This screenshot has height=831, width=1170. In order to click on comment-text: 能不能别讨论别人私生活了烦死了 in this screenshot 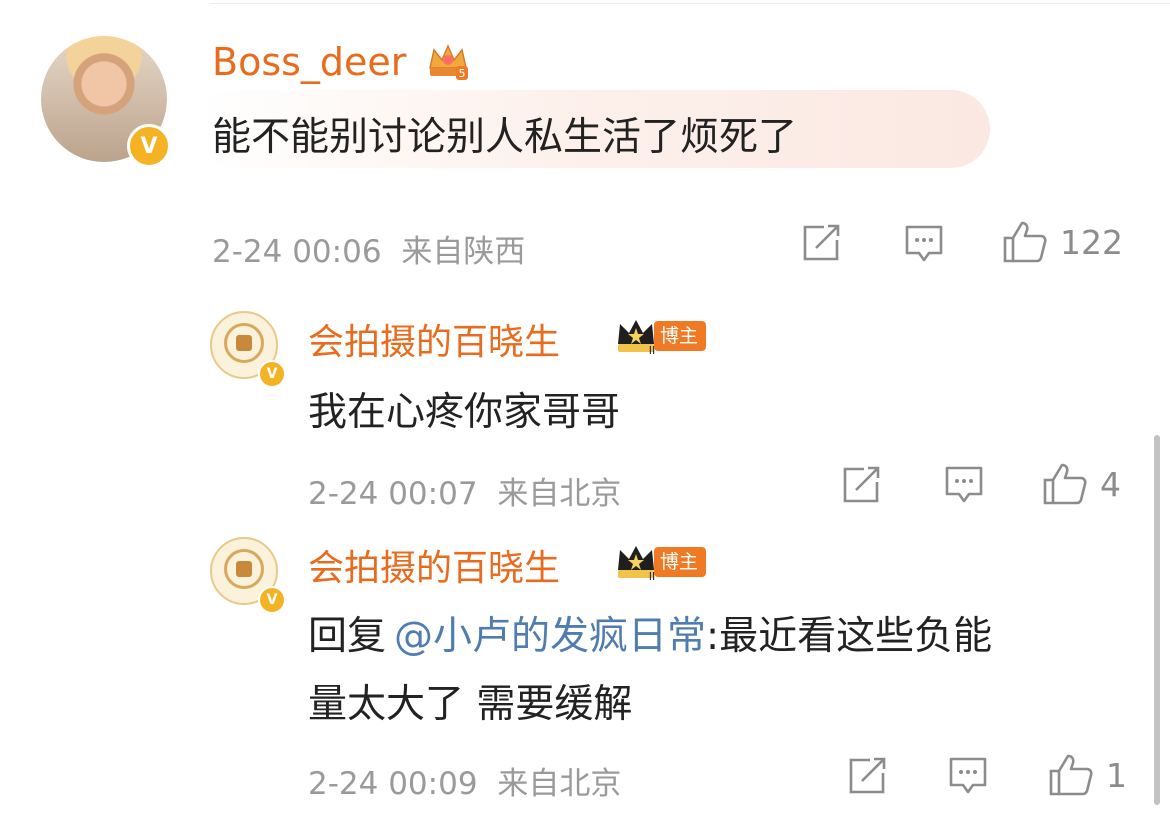, I will do `click(505, 137)`.